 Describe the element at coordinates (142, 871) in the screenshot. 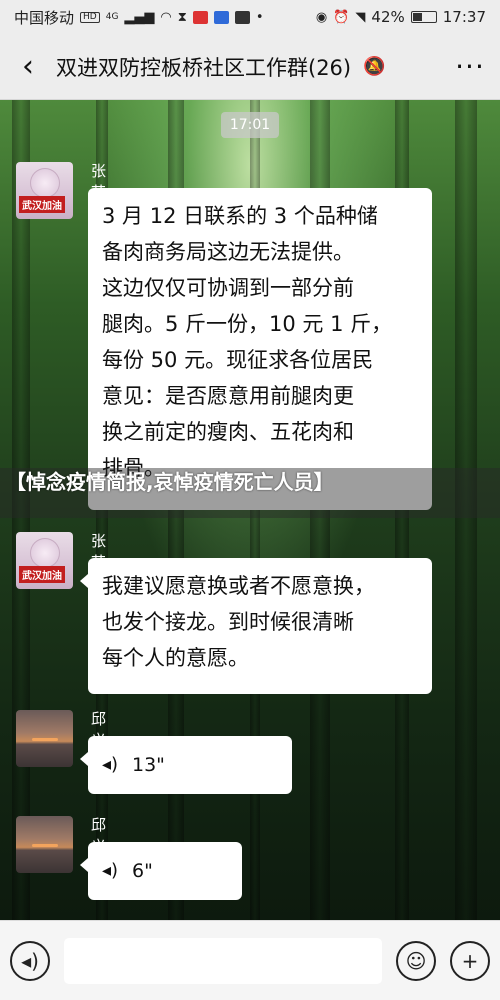

I see `voice-duration: 6"` at that location.